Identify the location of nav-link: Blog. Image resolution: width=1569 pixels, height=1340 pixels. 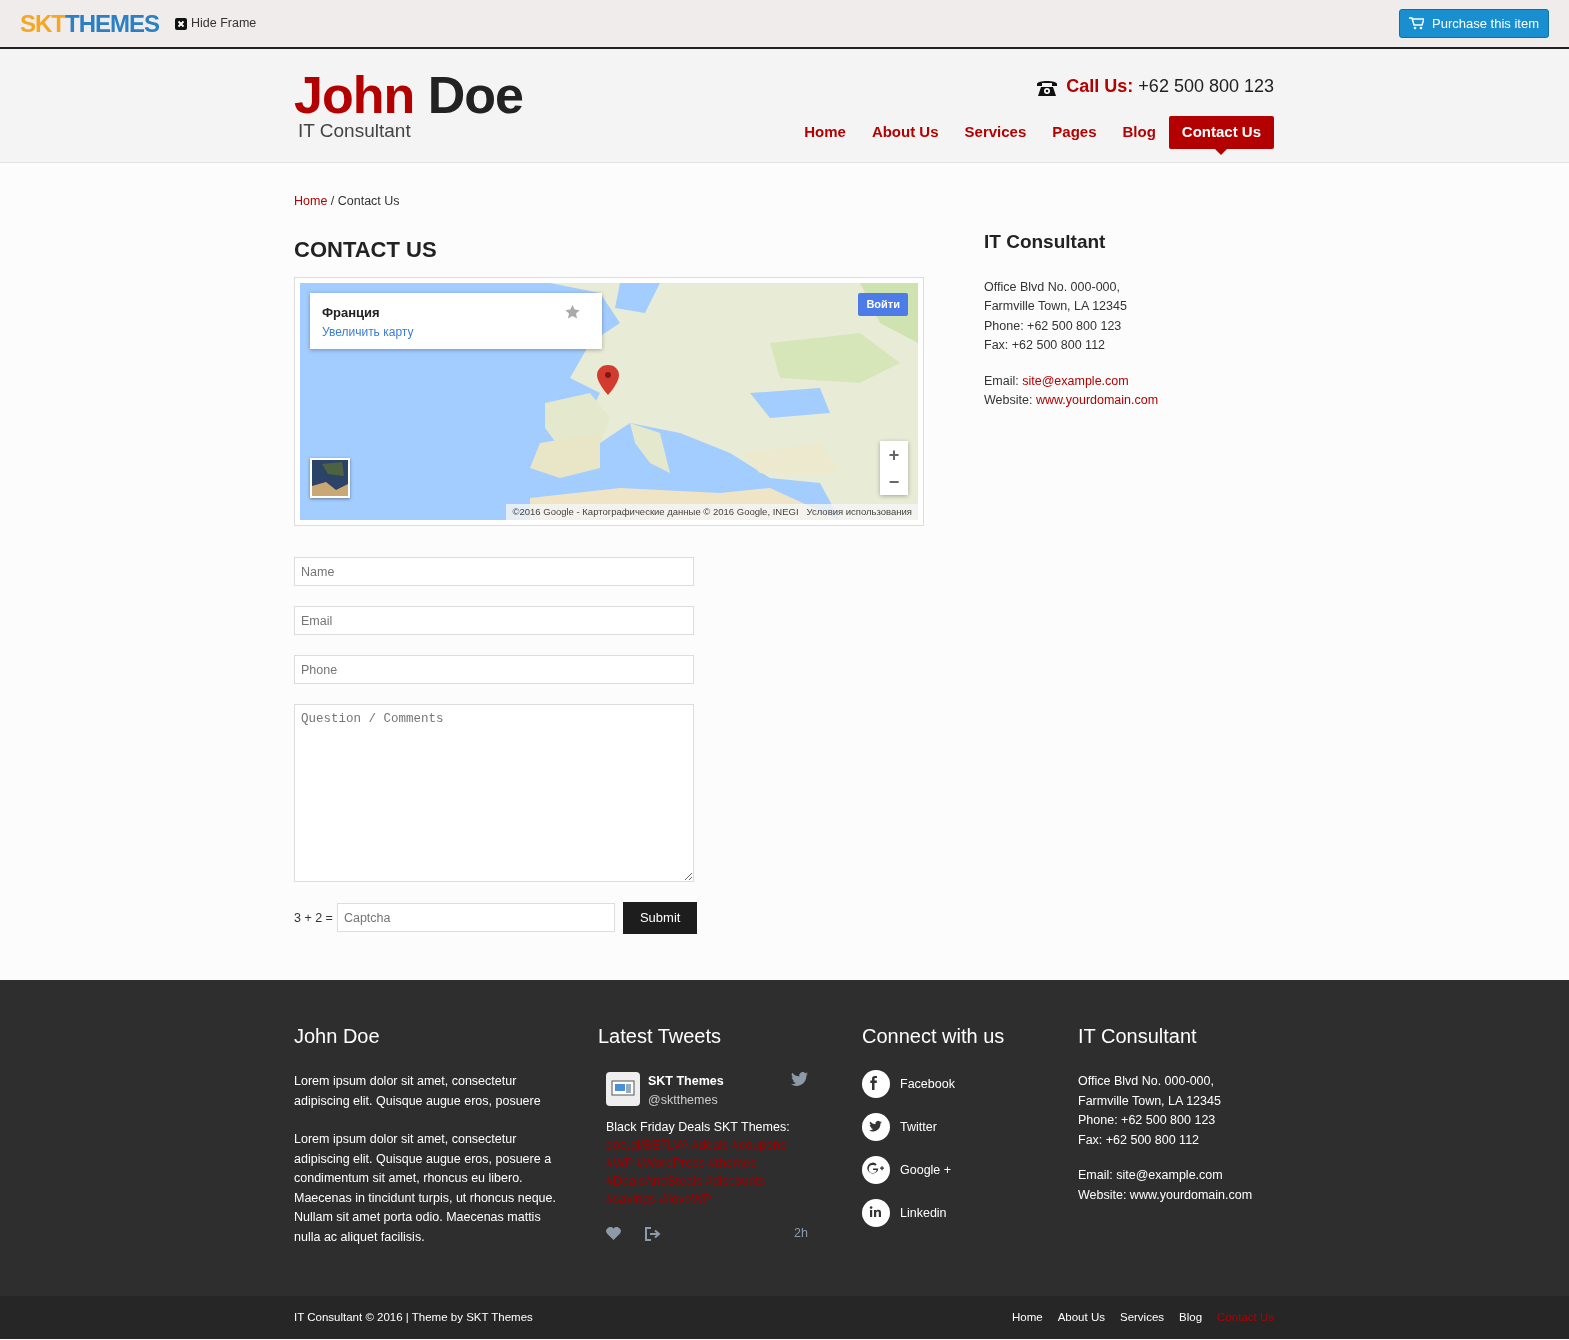
(1139, 132).